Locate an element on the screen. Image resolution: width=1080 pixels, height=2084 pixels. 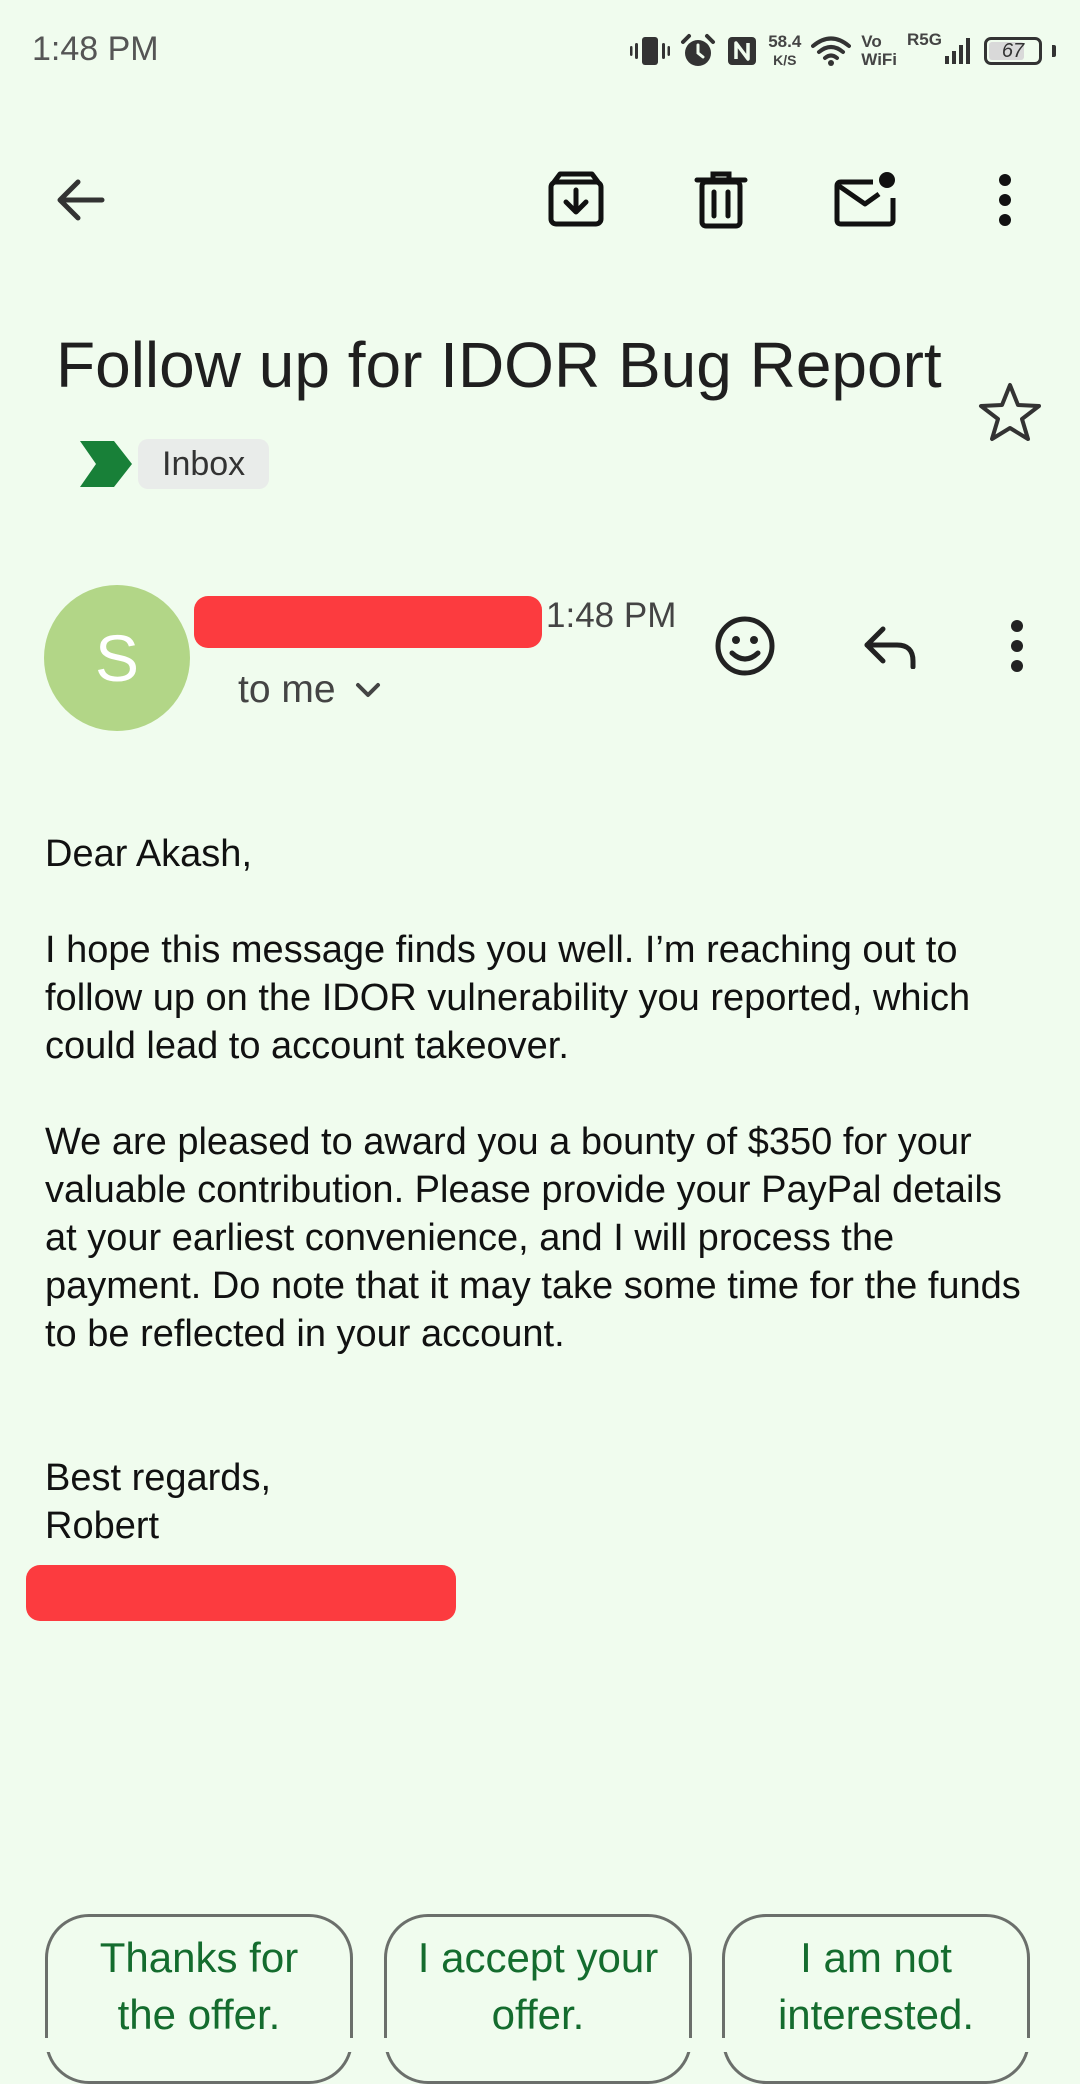
sender-name-redaction is located at coordinates (368, 622).